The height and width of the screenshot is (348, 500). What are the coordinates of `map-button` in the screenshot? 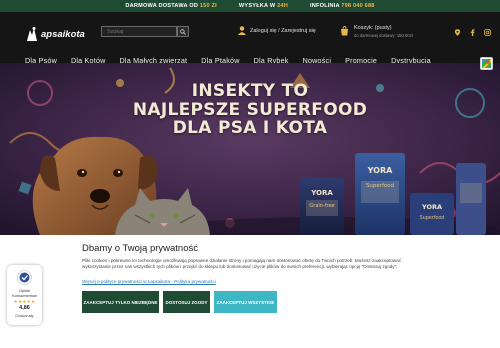 It's located at (486, 63).